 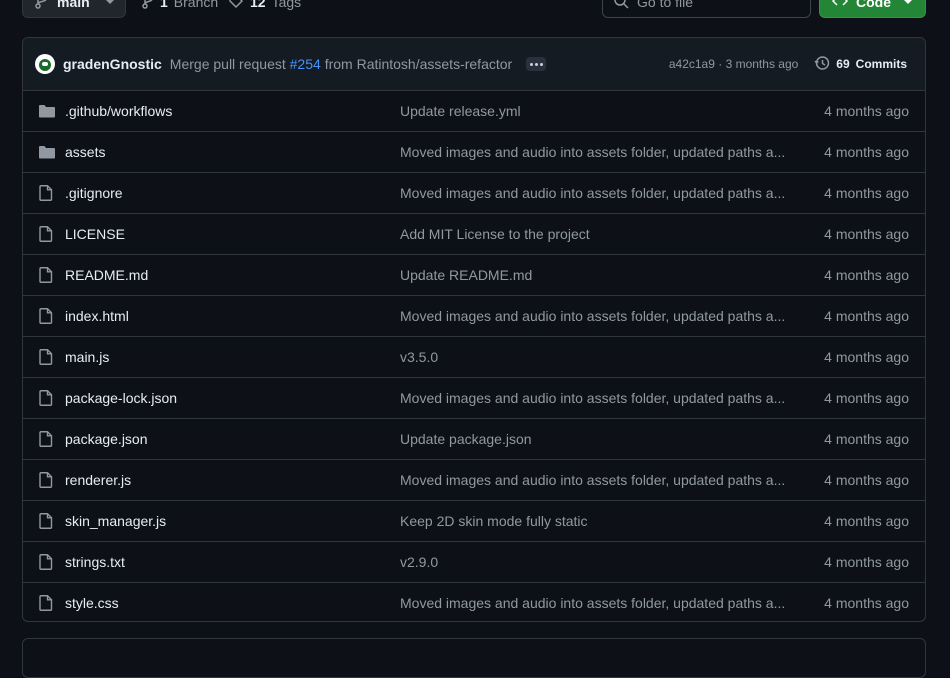 What do you see at coordinates (536, 64) in the screenshot?
I see `expand-commit-button` at bounding box center [536, 64].